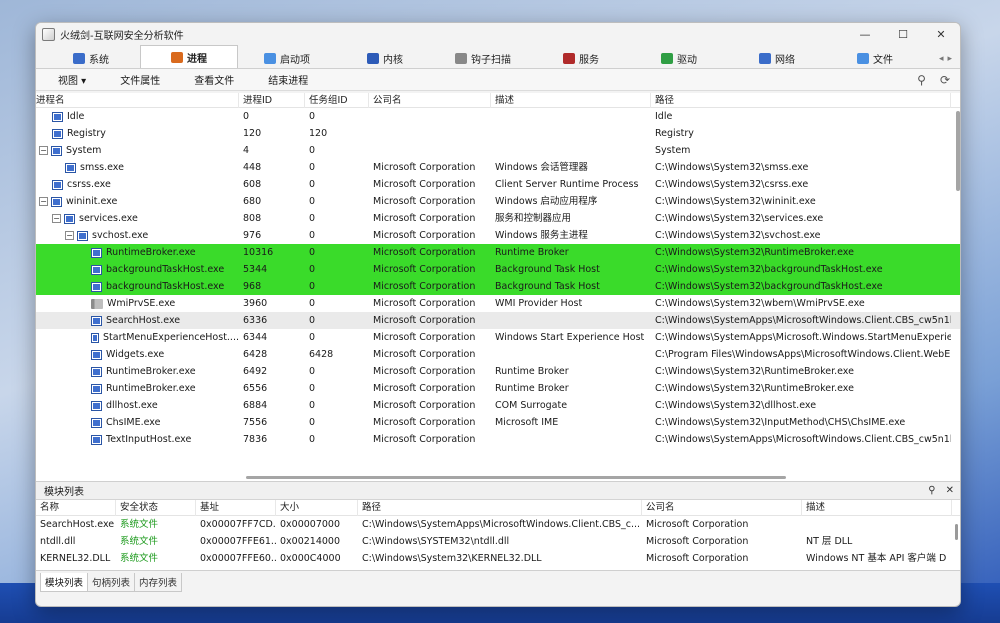  Describe the element at coordinates (111, 582) in the screenshot. I see `tab-handle-list: 句柄列表` at that location.